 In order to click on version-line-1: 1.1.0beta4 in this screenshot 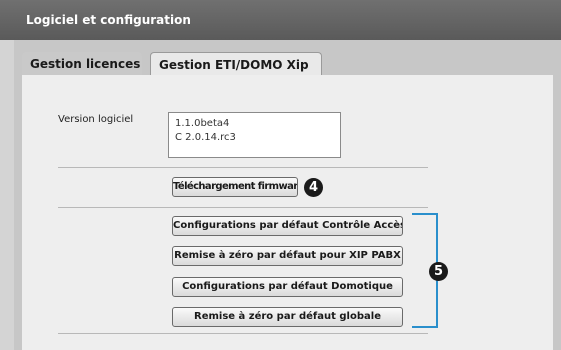, I will do `click(202, 123)`.